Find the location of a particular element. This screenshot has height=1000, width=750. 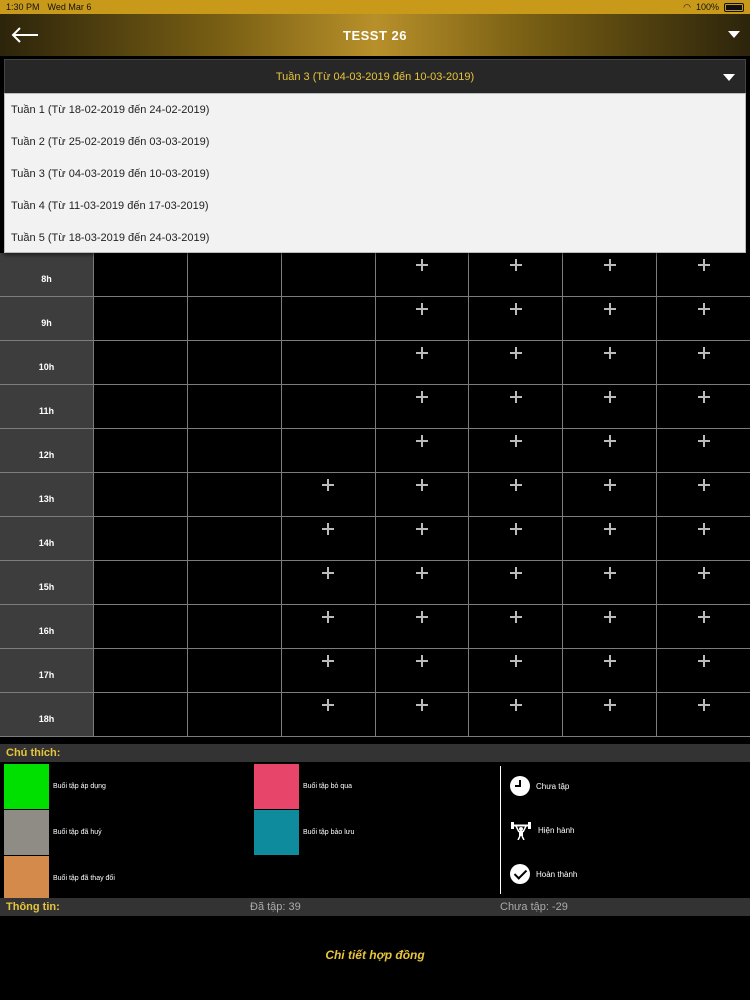

week-option: Tuần 2 (Từ 25-02-2019 đến 03-03-2019) is located at coordinates (375, 142).